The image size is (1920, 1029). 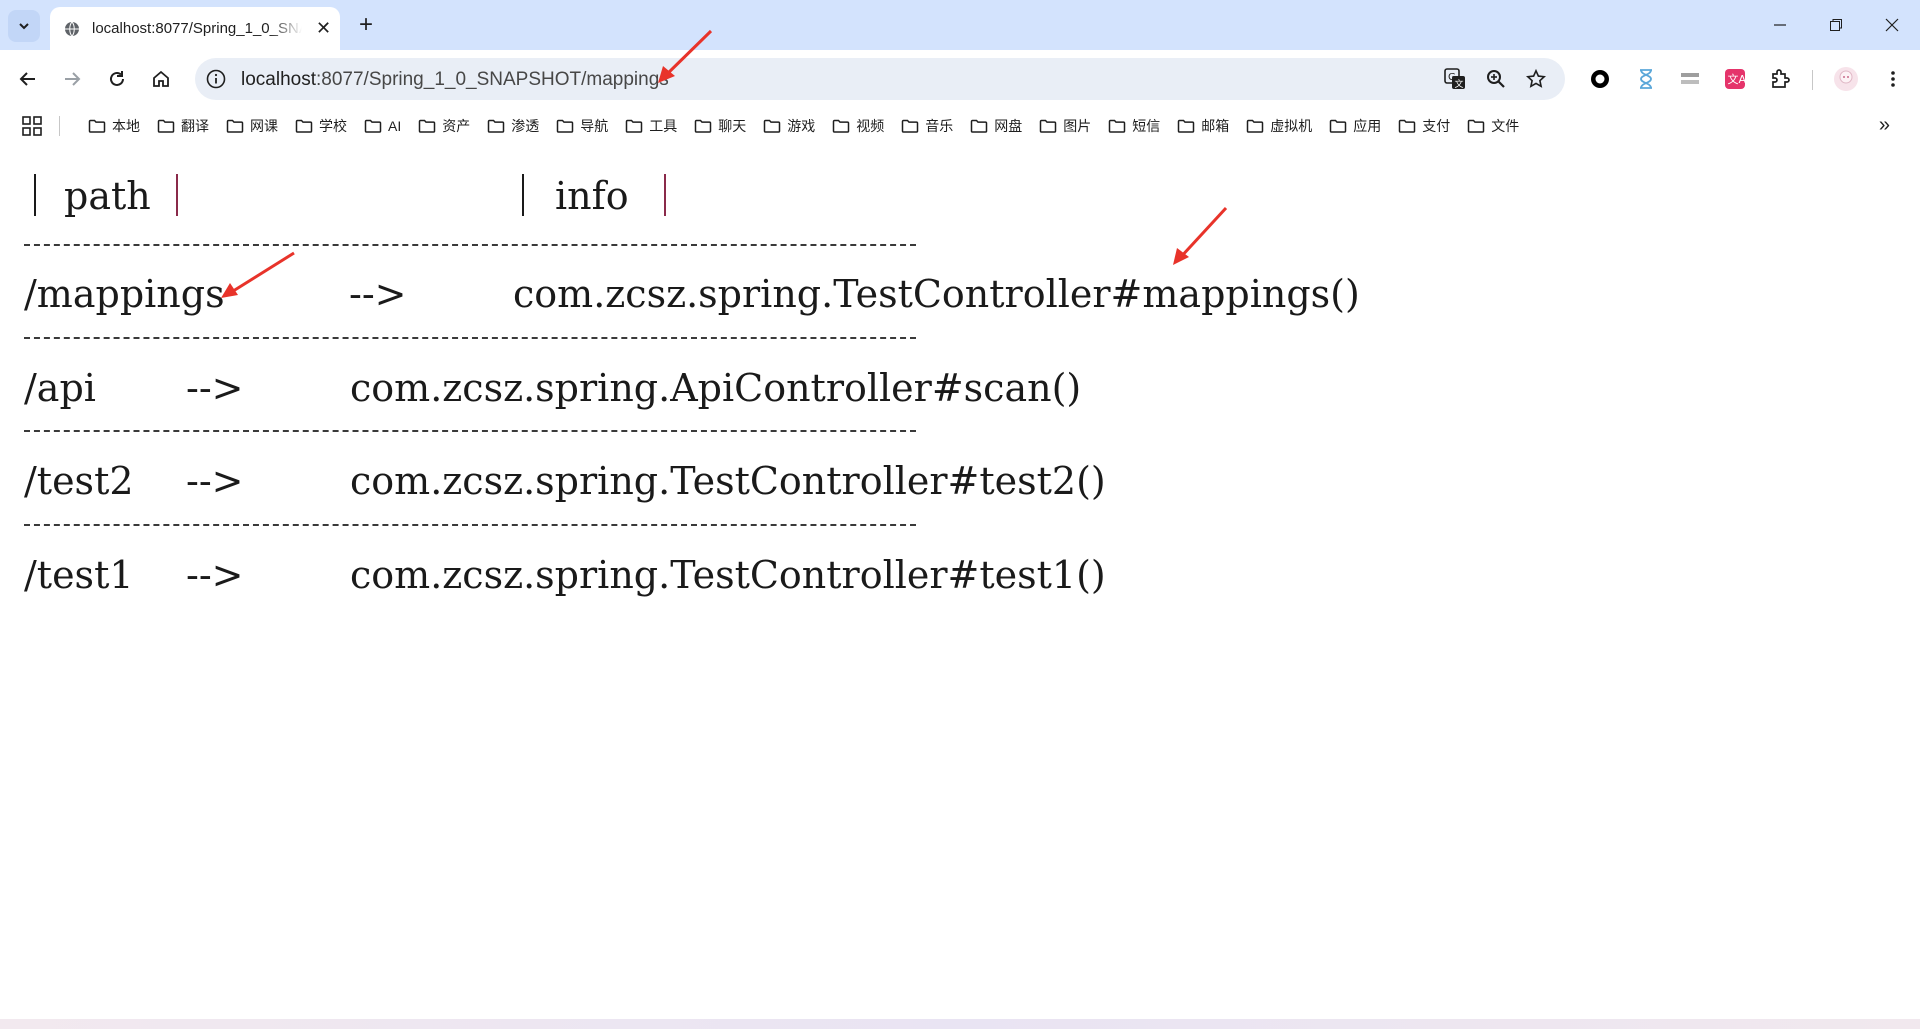 I want to click on home-button, so click(x=161, y=79).